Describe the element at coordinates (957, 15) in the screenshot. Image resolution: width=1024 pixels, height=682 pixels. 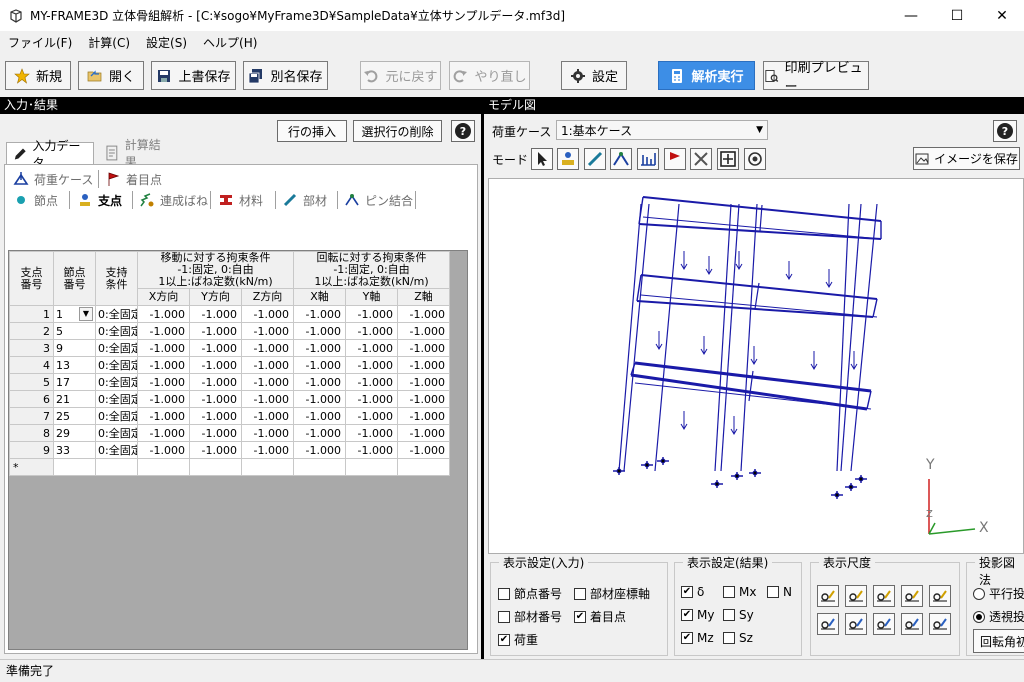
I see `maximize-button: ☐` at that location.